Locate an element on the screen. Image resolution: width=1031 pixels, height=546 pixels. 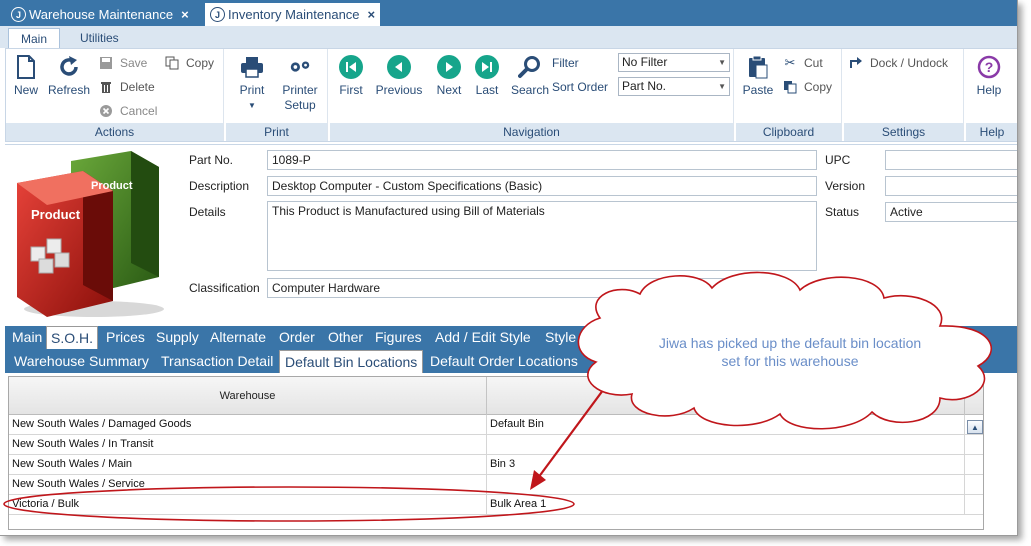
part-no-field: 1089-P is located at coordinates (542, 160).